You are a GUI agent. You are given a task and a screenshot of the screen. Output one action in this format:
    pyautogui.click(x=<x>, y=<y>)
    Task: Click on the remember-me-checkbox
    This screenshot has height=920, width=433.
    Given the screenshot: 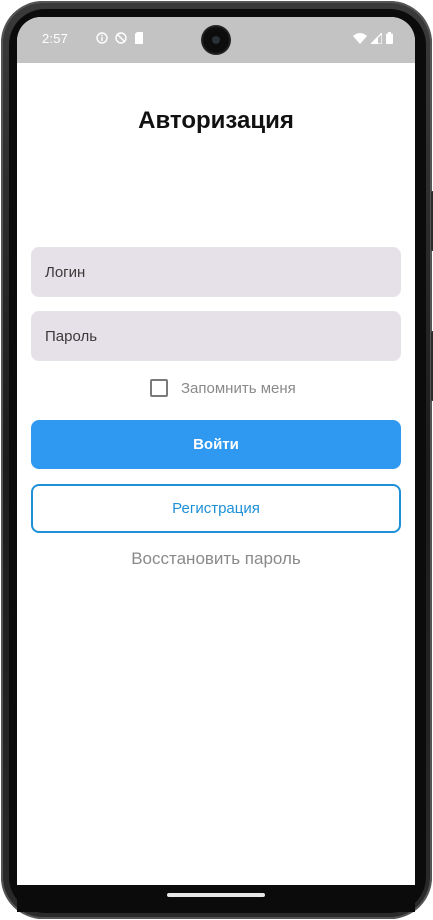 What is the action you would take?
    pyautogui.click(x=159, y=388)
    